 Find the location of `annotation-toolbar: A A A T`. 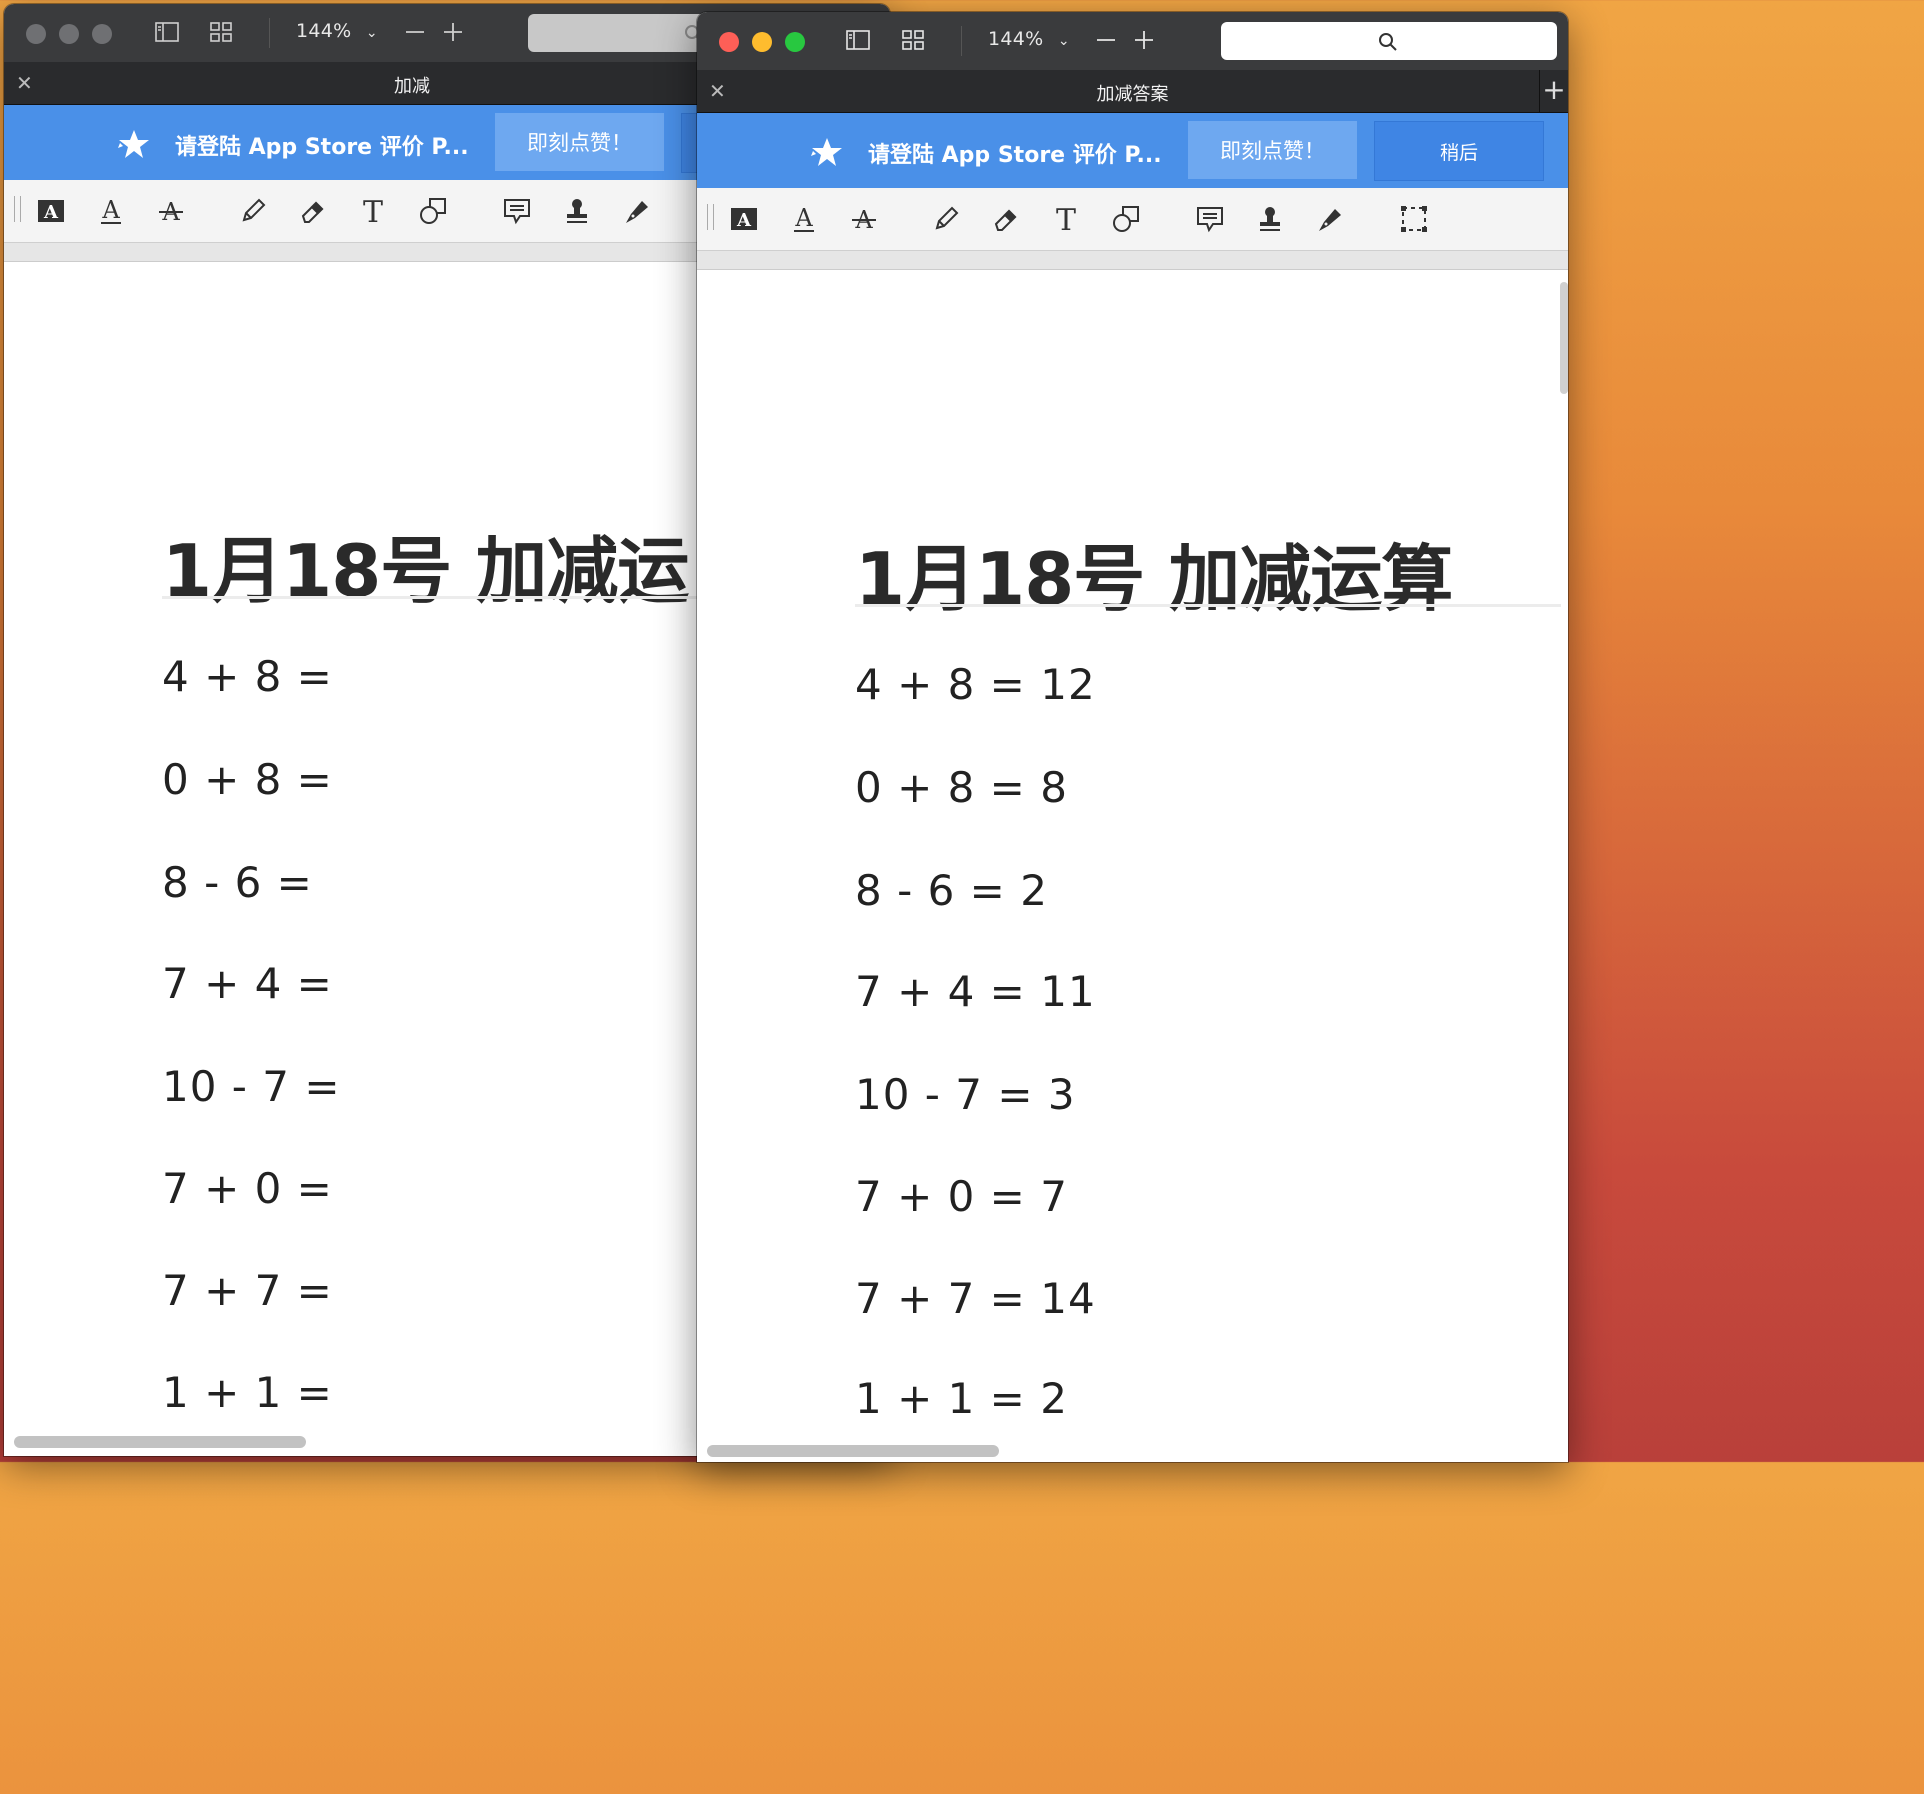

annotation-toolbar: A A A T is located at coordinates (1132, 219).